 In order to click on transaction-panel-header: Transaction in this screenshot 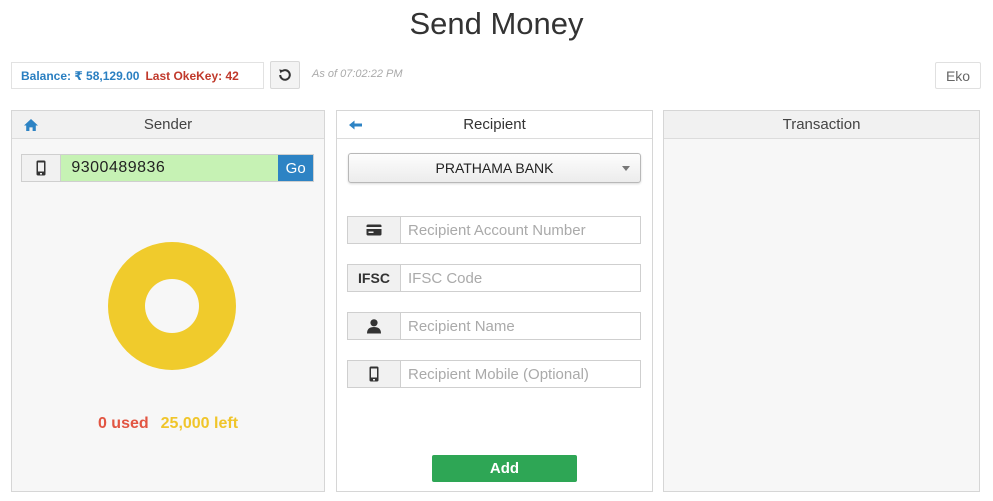, I will do `click(821, 125)`.